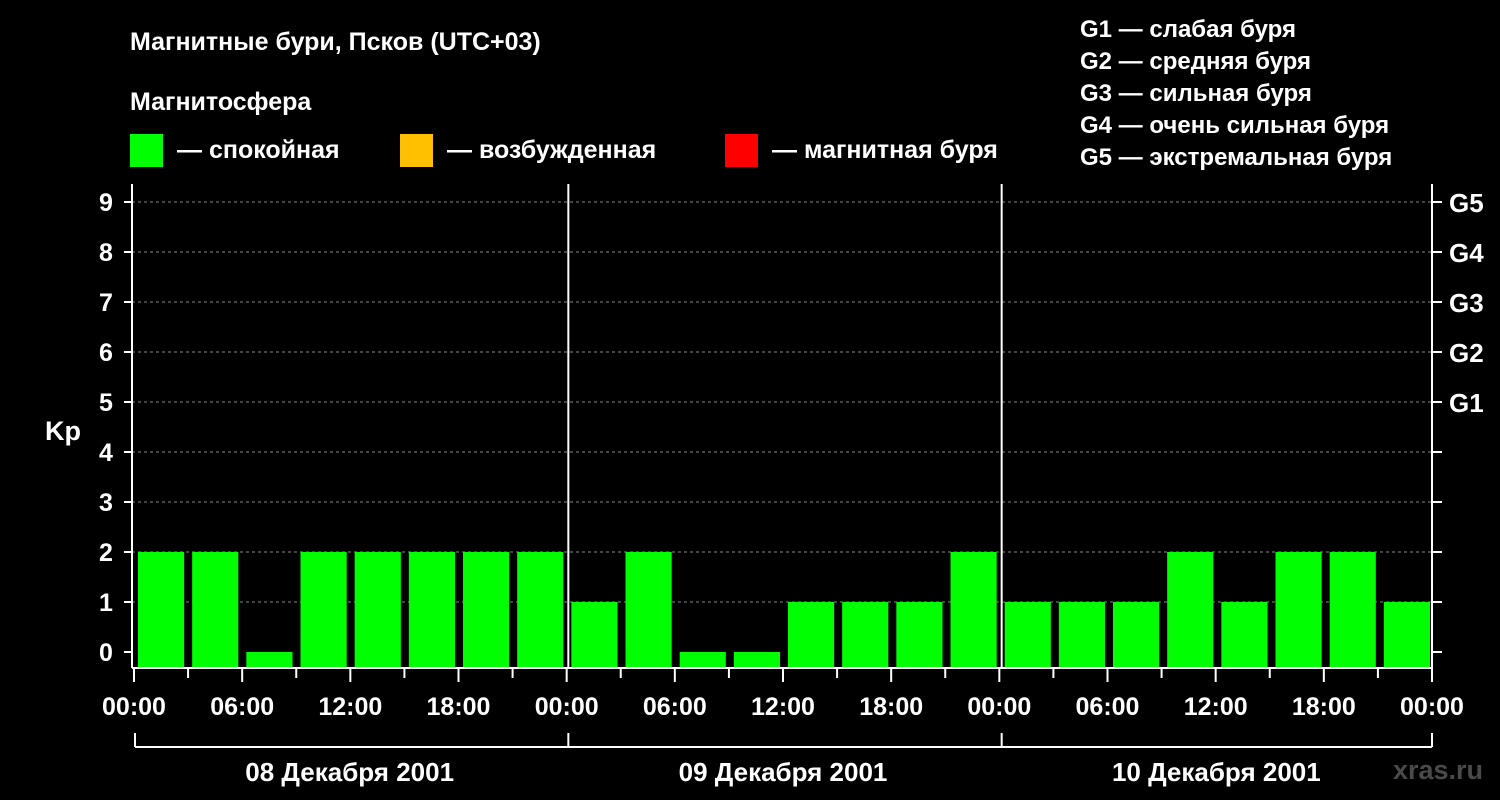 The image size is (1500, 800). What do you see at coordinates (885, 150) in the screenshot?
I see `legend-label: — магнитная буря` at bounding box center [885, 150].